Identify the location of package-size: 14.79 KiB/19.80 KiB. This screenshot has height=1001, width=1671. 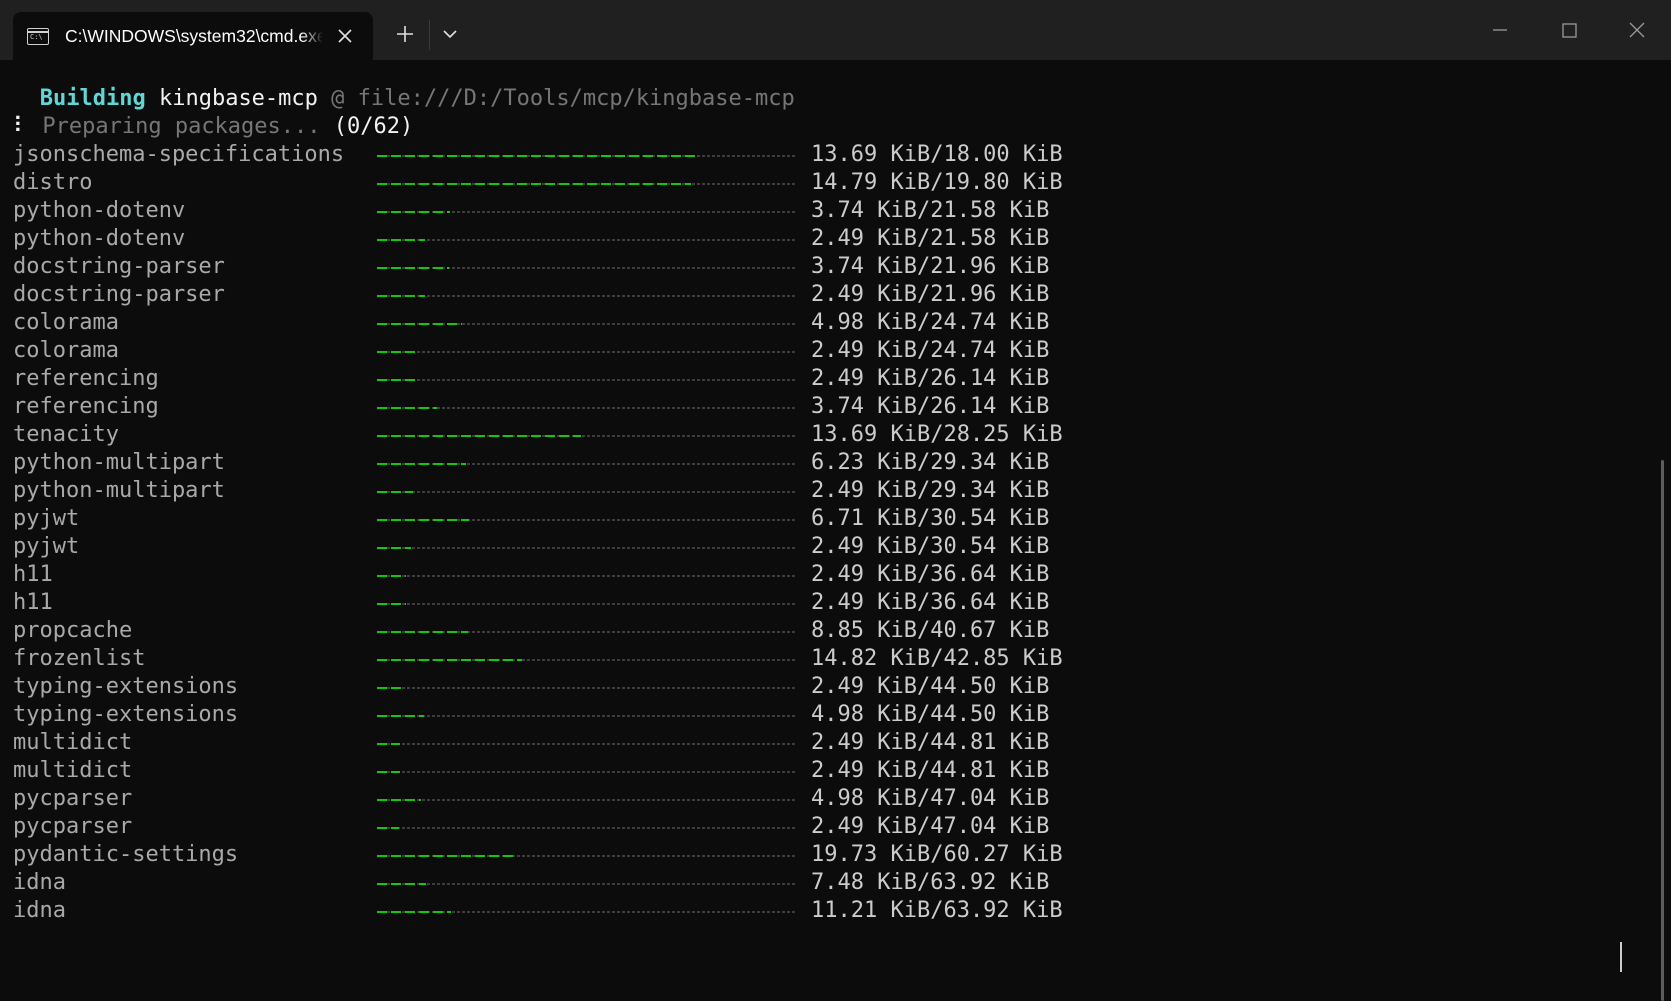
(937, 182).